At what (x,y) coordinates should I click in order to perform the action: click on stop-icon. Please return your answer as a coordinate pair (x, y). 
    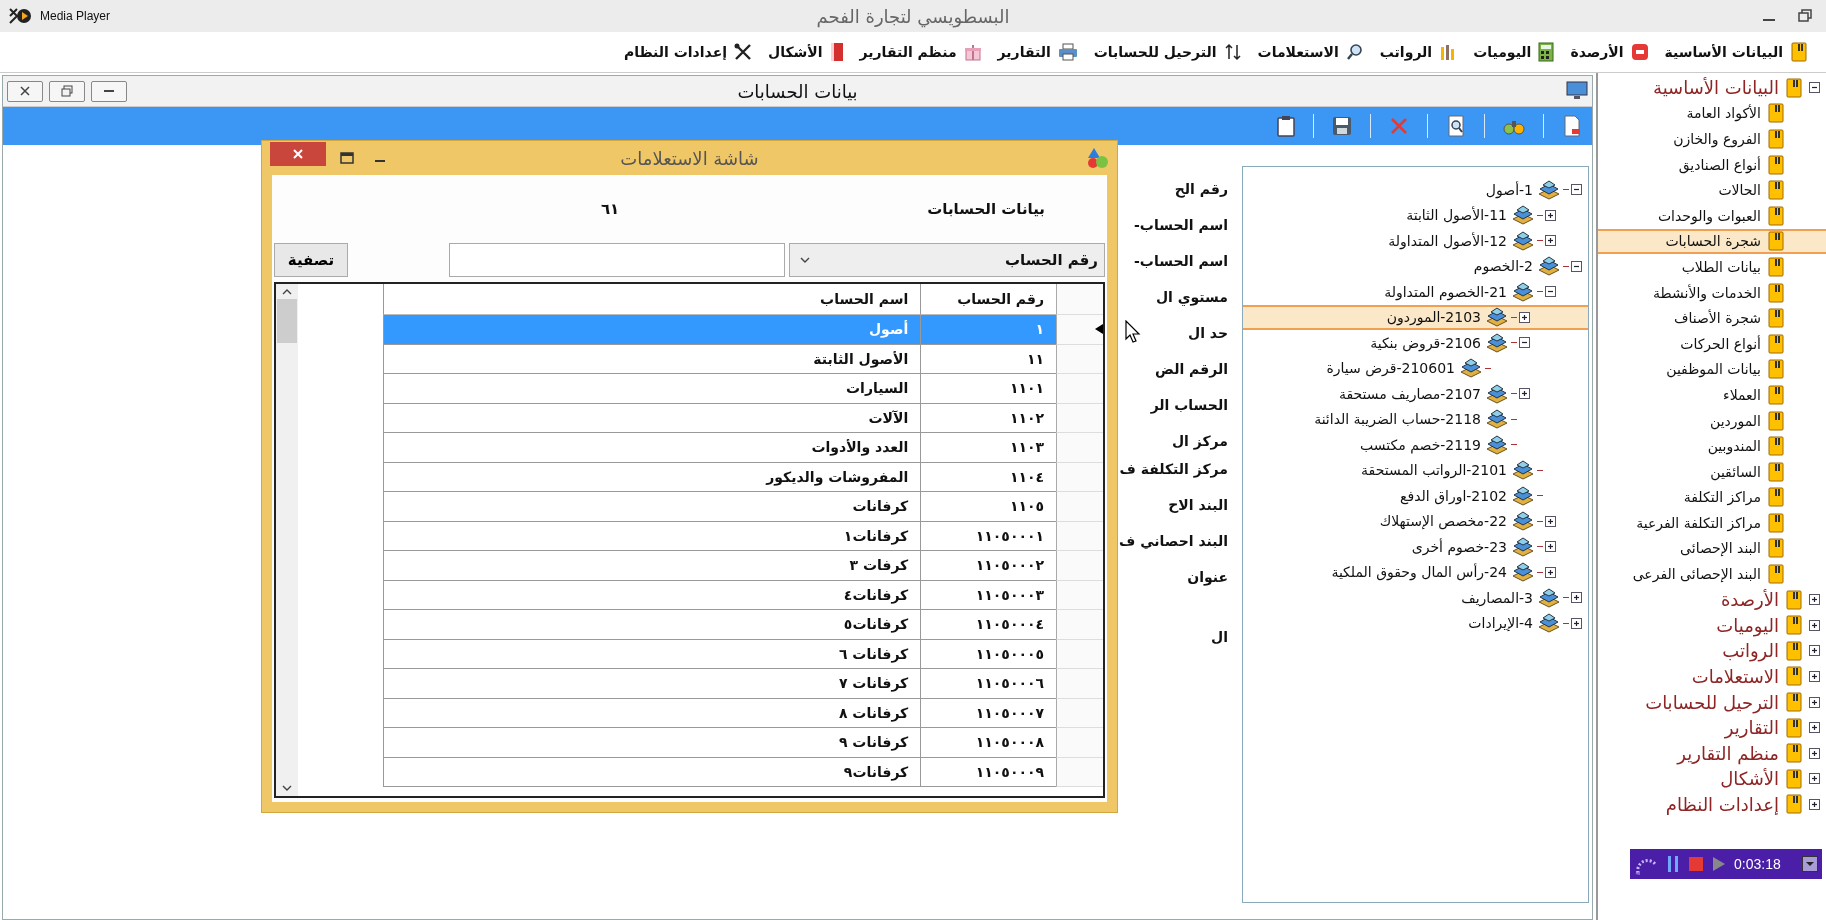
    Looking at the image, I should click on (1696, 864).